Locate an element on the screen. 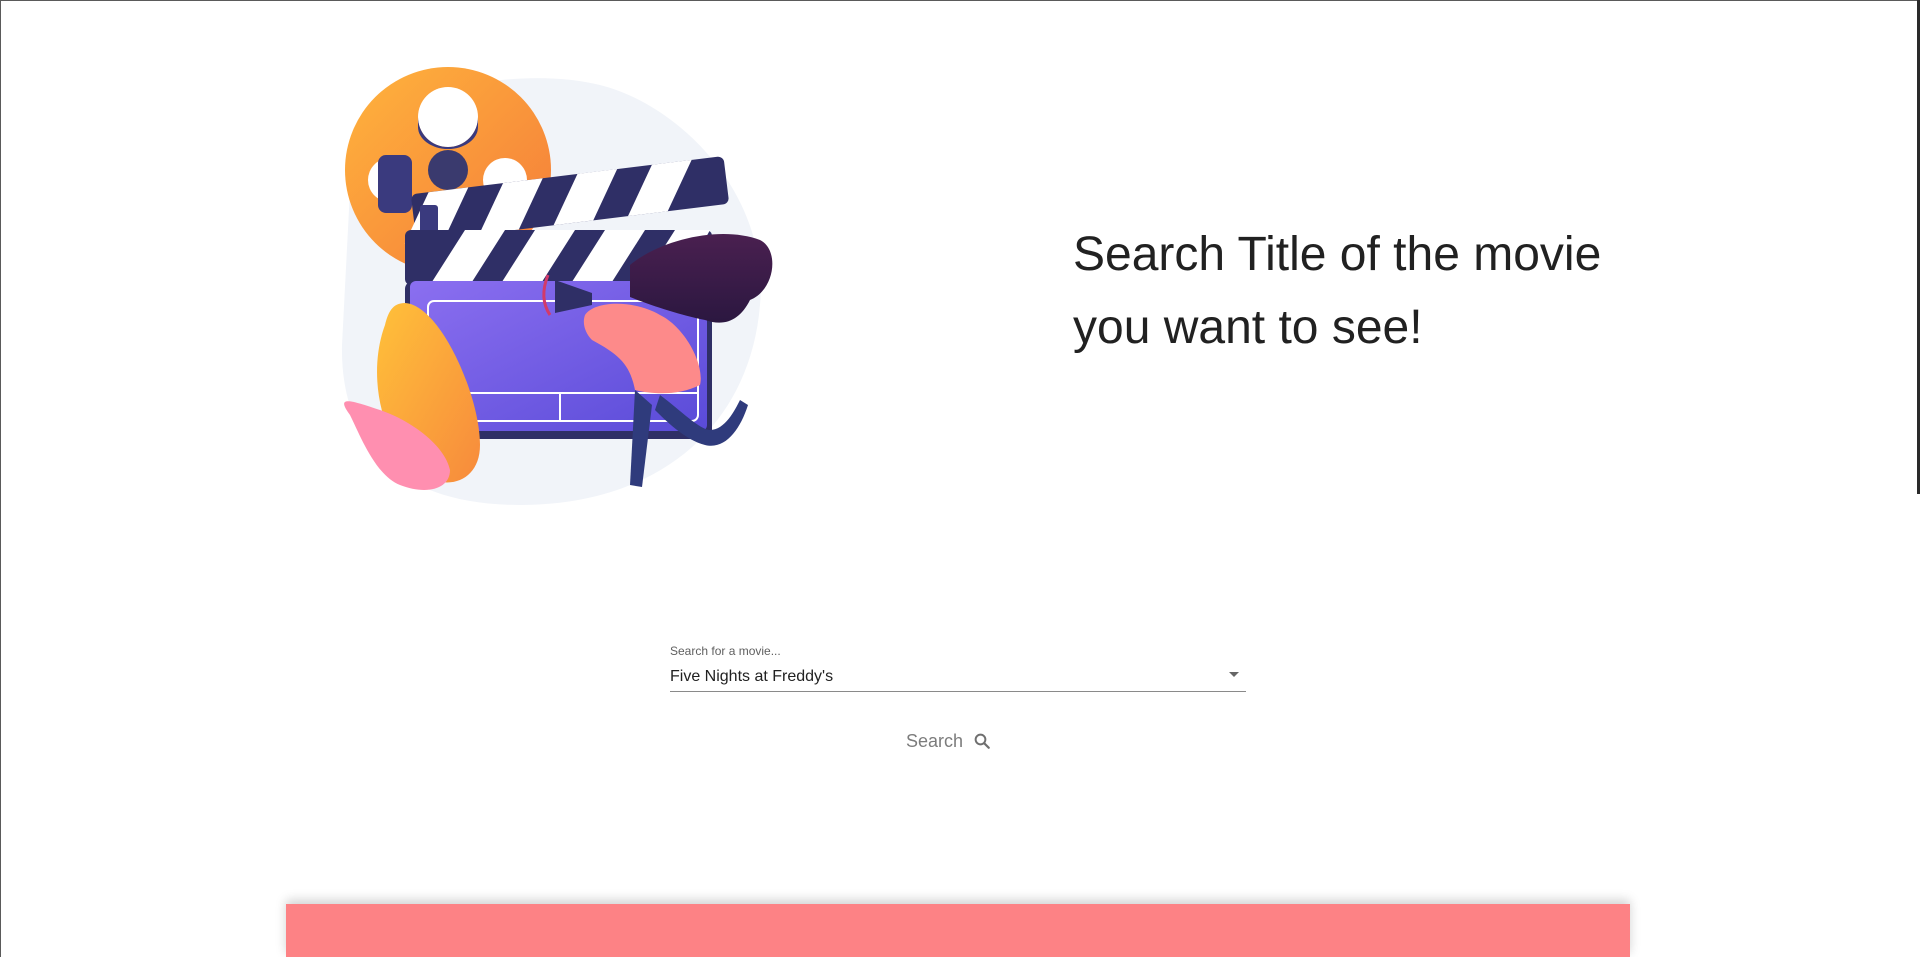  headline-line-2: you want to see! is located at coordinates (1248, 327).